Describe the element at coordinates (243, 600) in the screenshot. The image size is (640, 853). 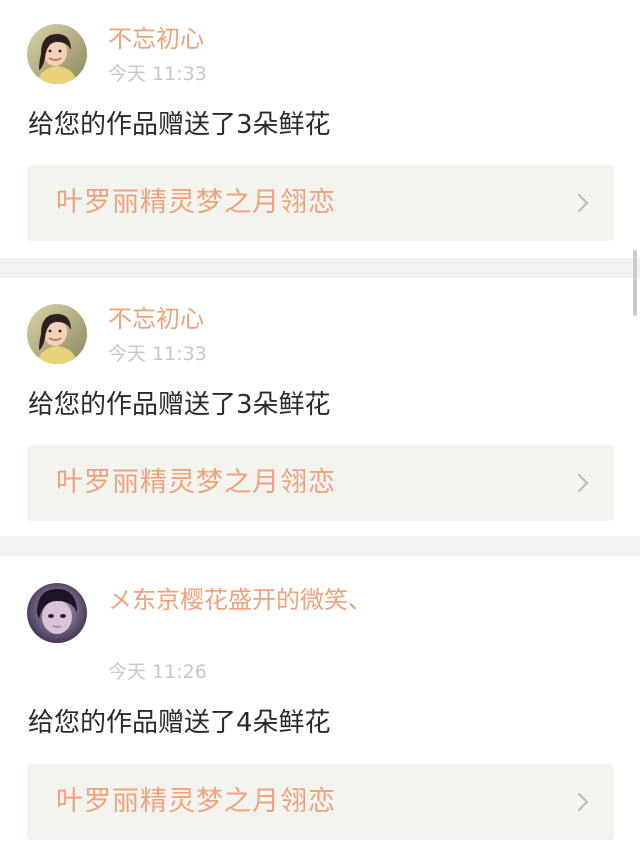
I see `username: メ东京樱花盛开的微笑、` at that location.